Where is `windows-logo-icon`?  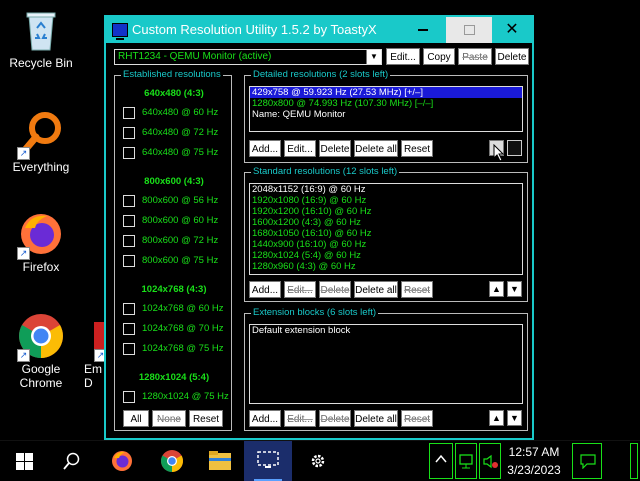
windows-logo-icon is located at coordinates (24, 461).